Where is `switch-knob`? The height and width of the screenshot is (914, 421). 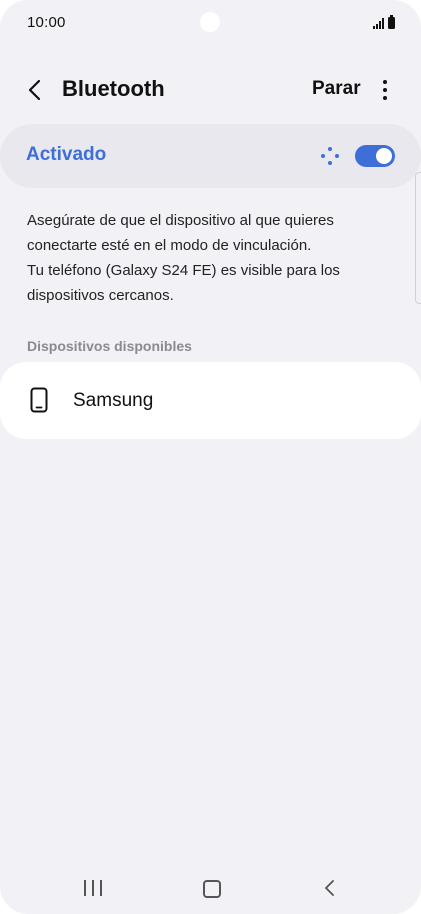
switch-knob is located at coordinates (384, 156).